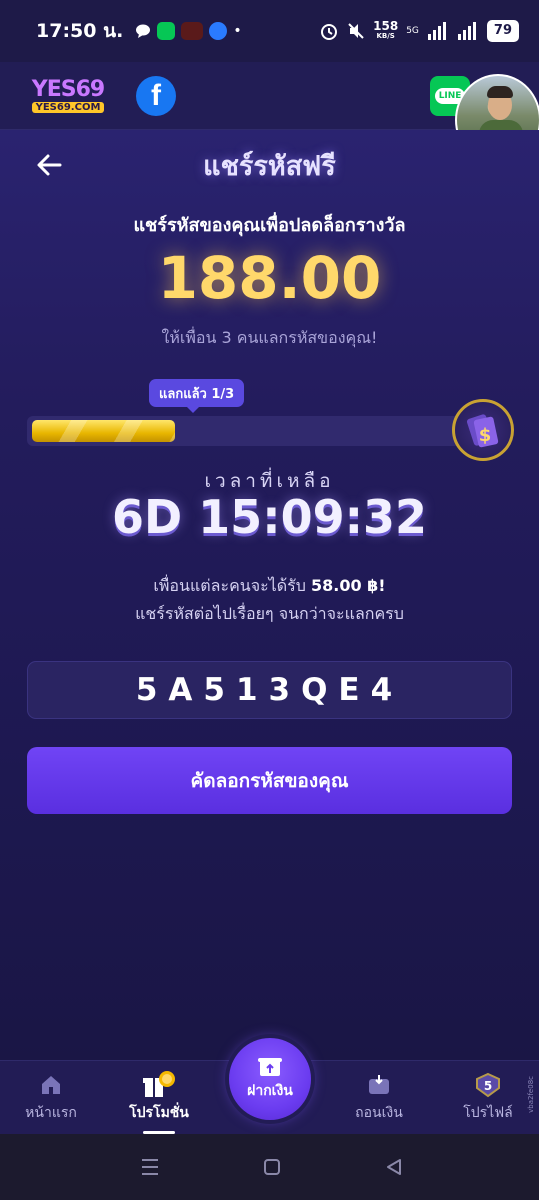  What do you see at coordinates (192, 31) in the screenshot?
I see `app-notification-icon` at bounding box center [192, 31].